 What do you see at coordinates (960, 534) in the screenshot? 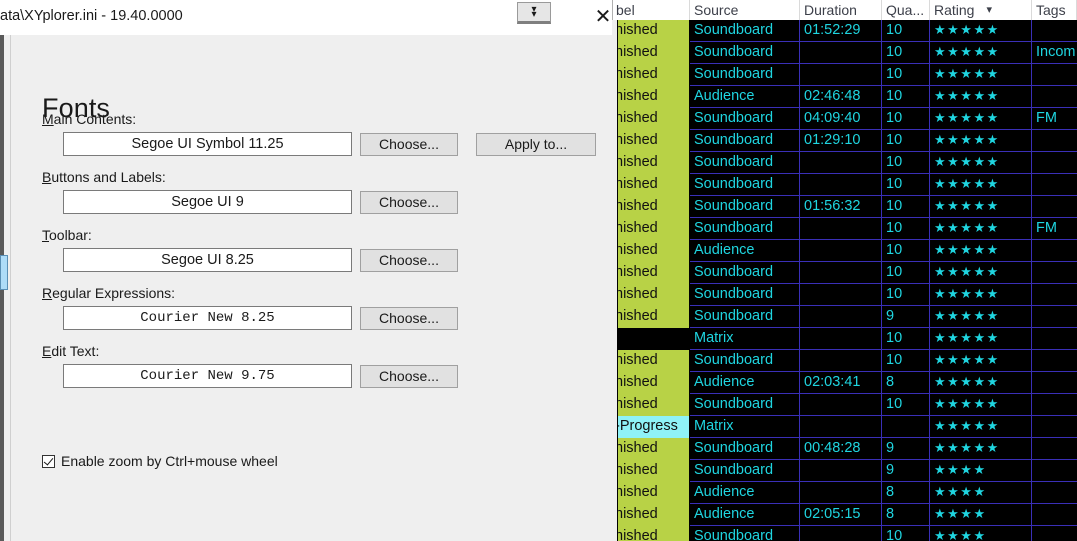
I see `star-rating-icon: ★★★★` at bounding box center [960, 534].